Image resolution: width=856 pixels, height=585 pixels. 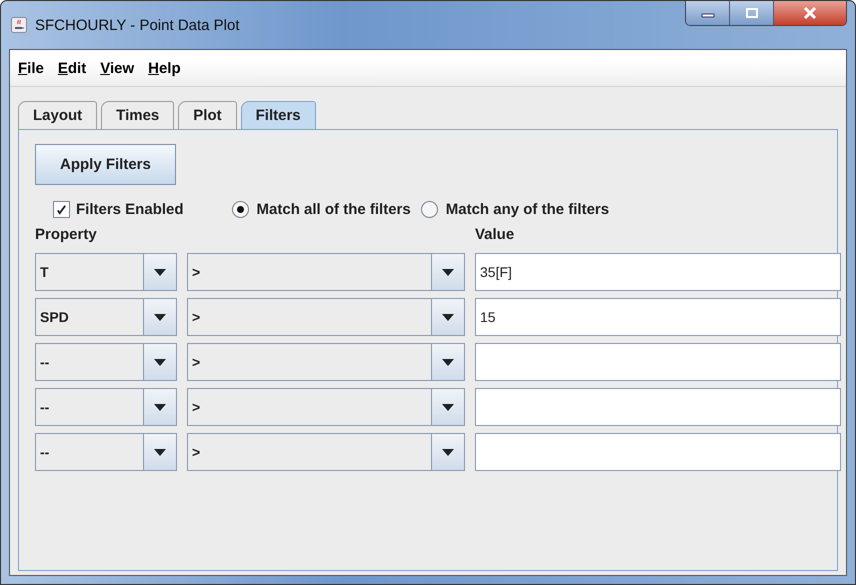 I want to click on tab: Times, so click(x=137, y=115).